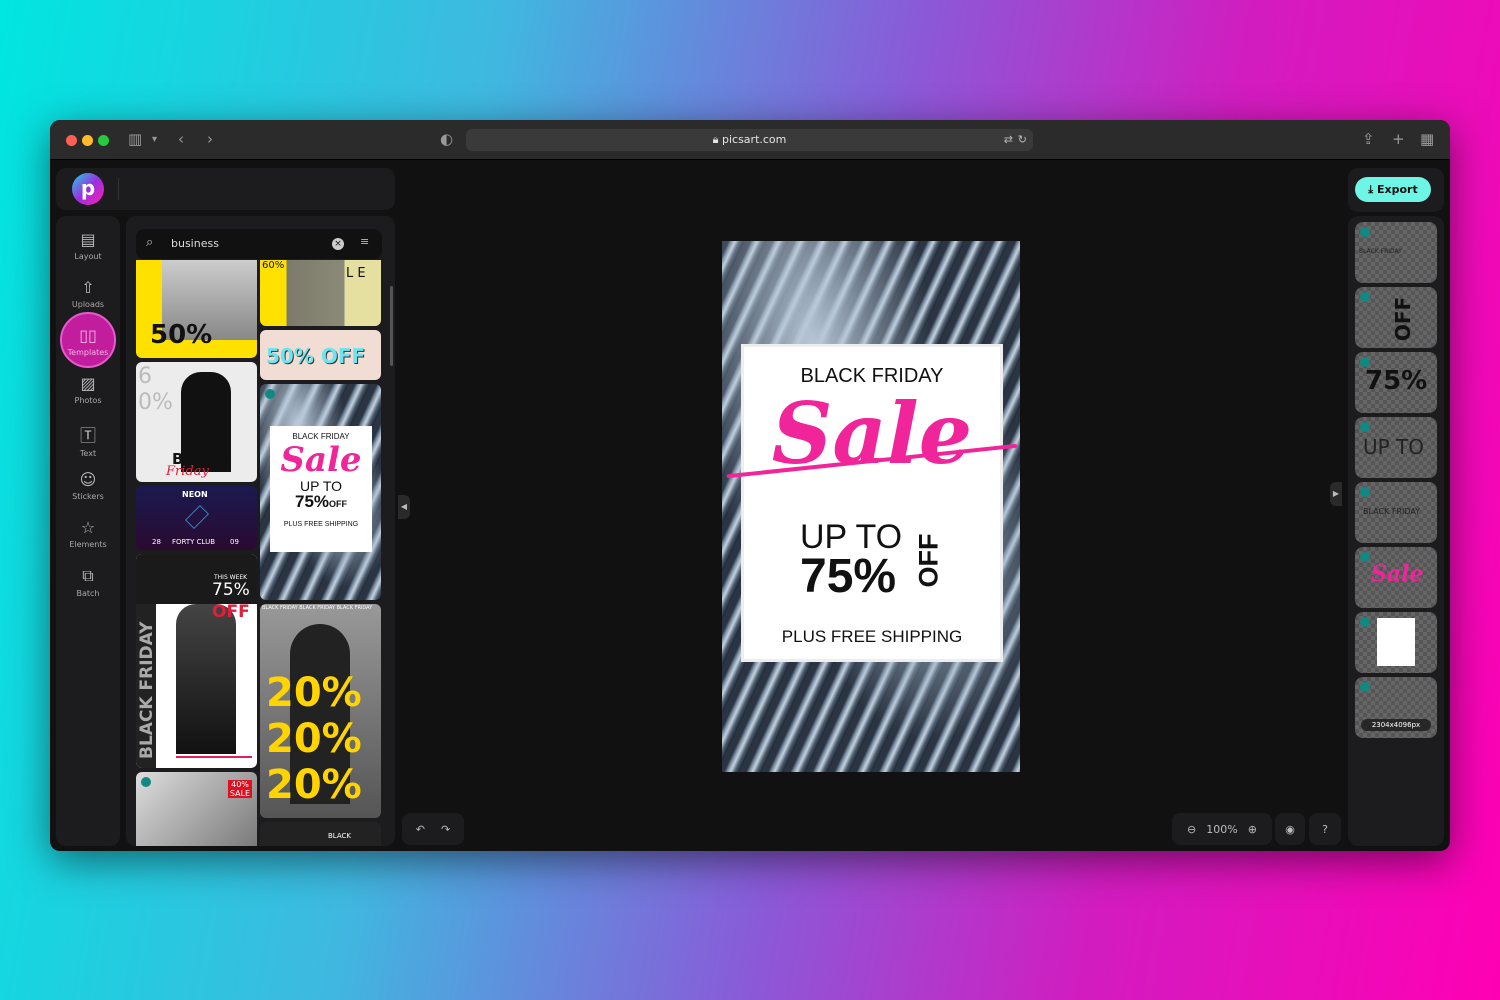 Image resolution: width=1500 pixels, height=1000 pixels. I want to click on sidebar-item-elements: ☆ Elements, so click(88, 533).